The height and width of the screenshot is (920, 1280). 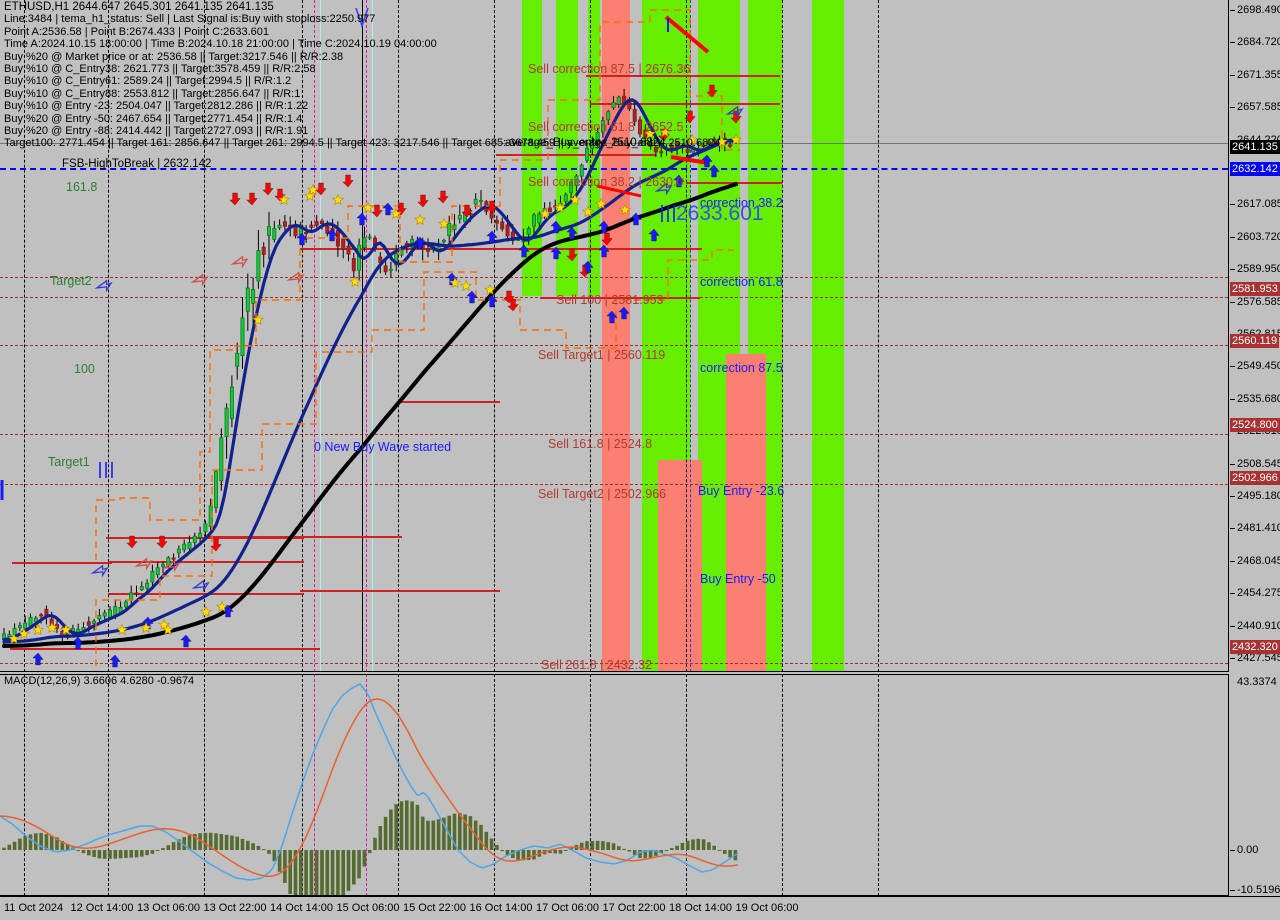 What do you see at coordinates (1258, 42) in the screenshot?
I see `price-tick-label: 2684.720` at bounding box center [1258, 42].